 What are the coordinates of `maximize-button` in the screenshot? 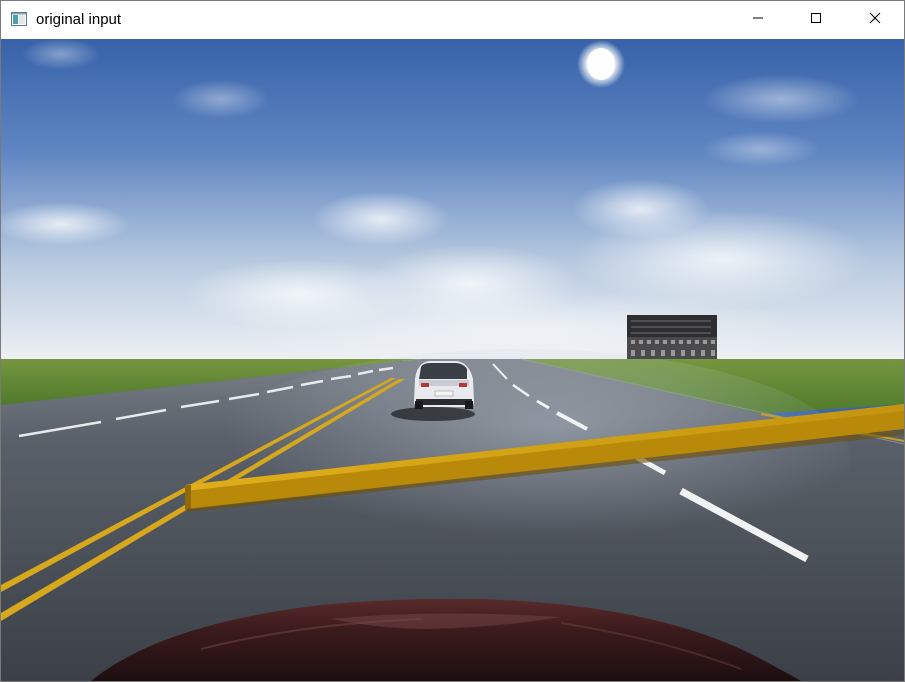 It's located at (816, 20).